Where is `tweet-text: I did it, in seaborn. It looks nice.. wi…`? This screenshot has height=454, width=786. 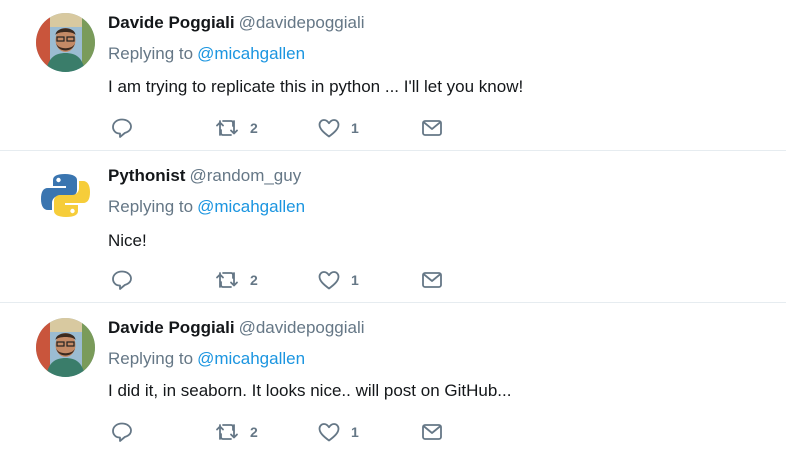
tweet-text: I did it, in seaborn. It looks nice.. wi… is located at coordinates (310, 390).